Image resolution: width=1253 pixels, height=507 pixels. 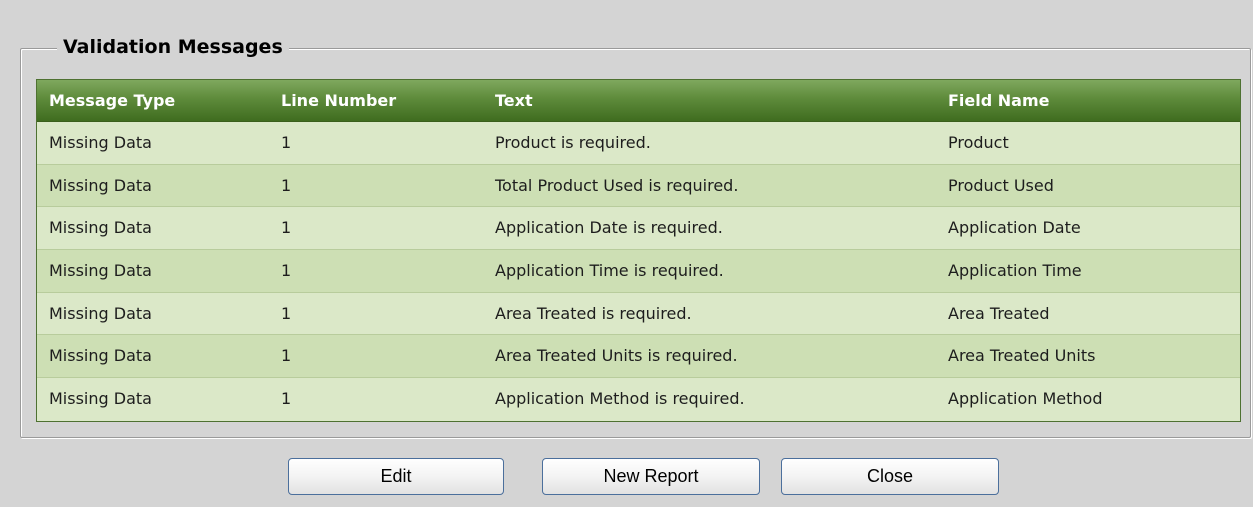 I want to click on edit-button: Edit, so click(x=396, y=476).